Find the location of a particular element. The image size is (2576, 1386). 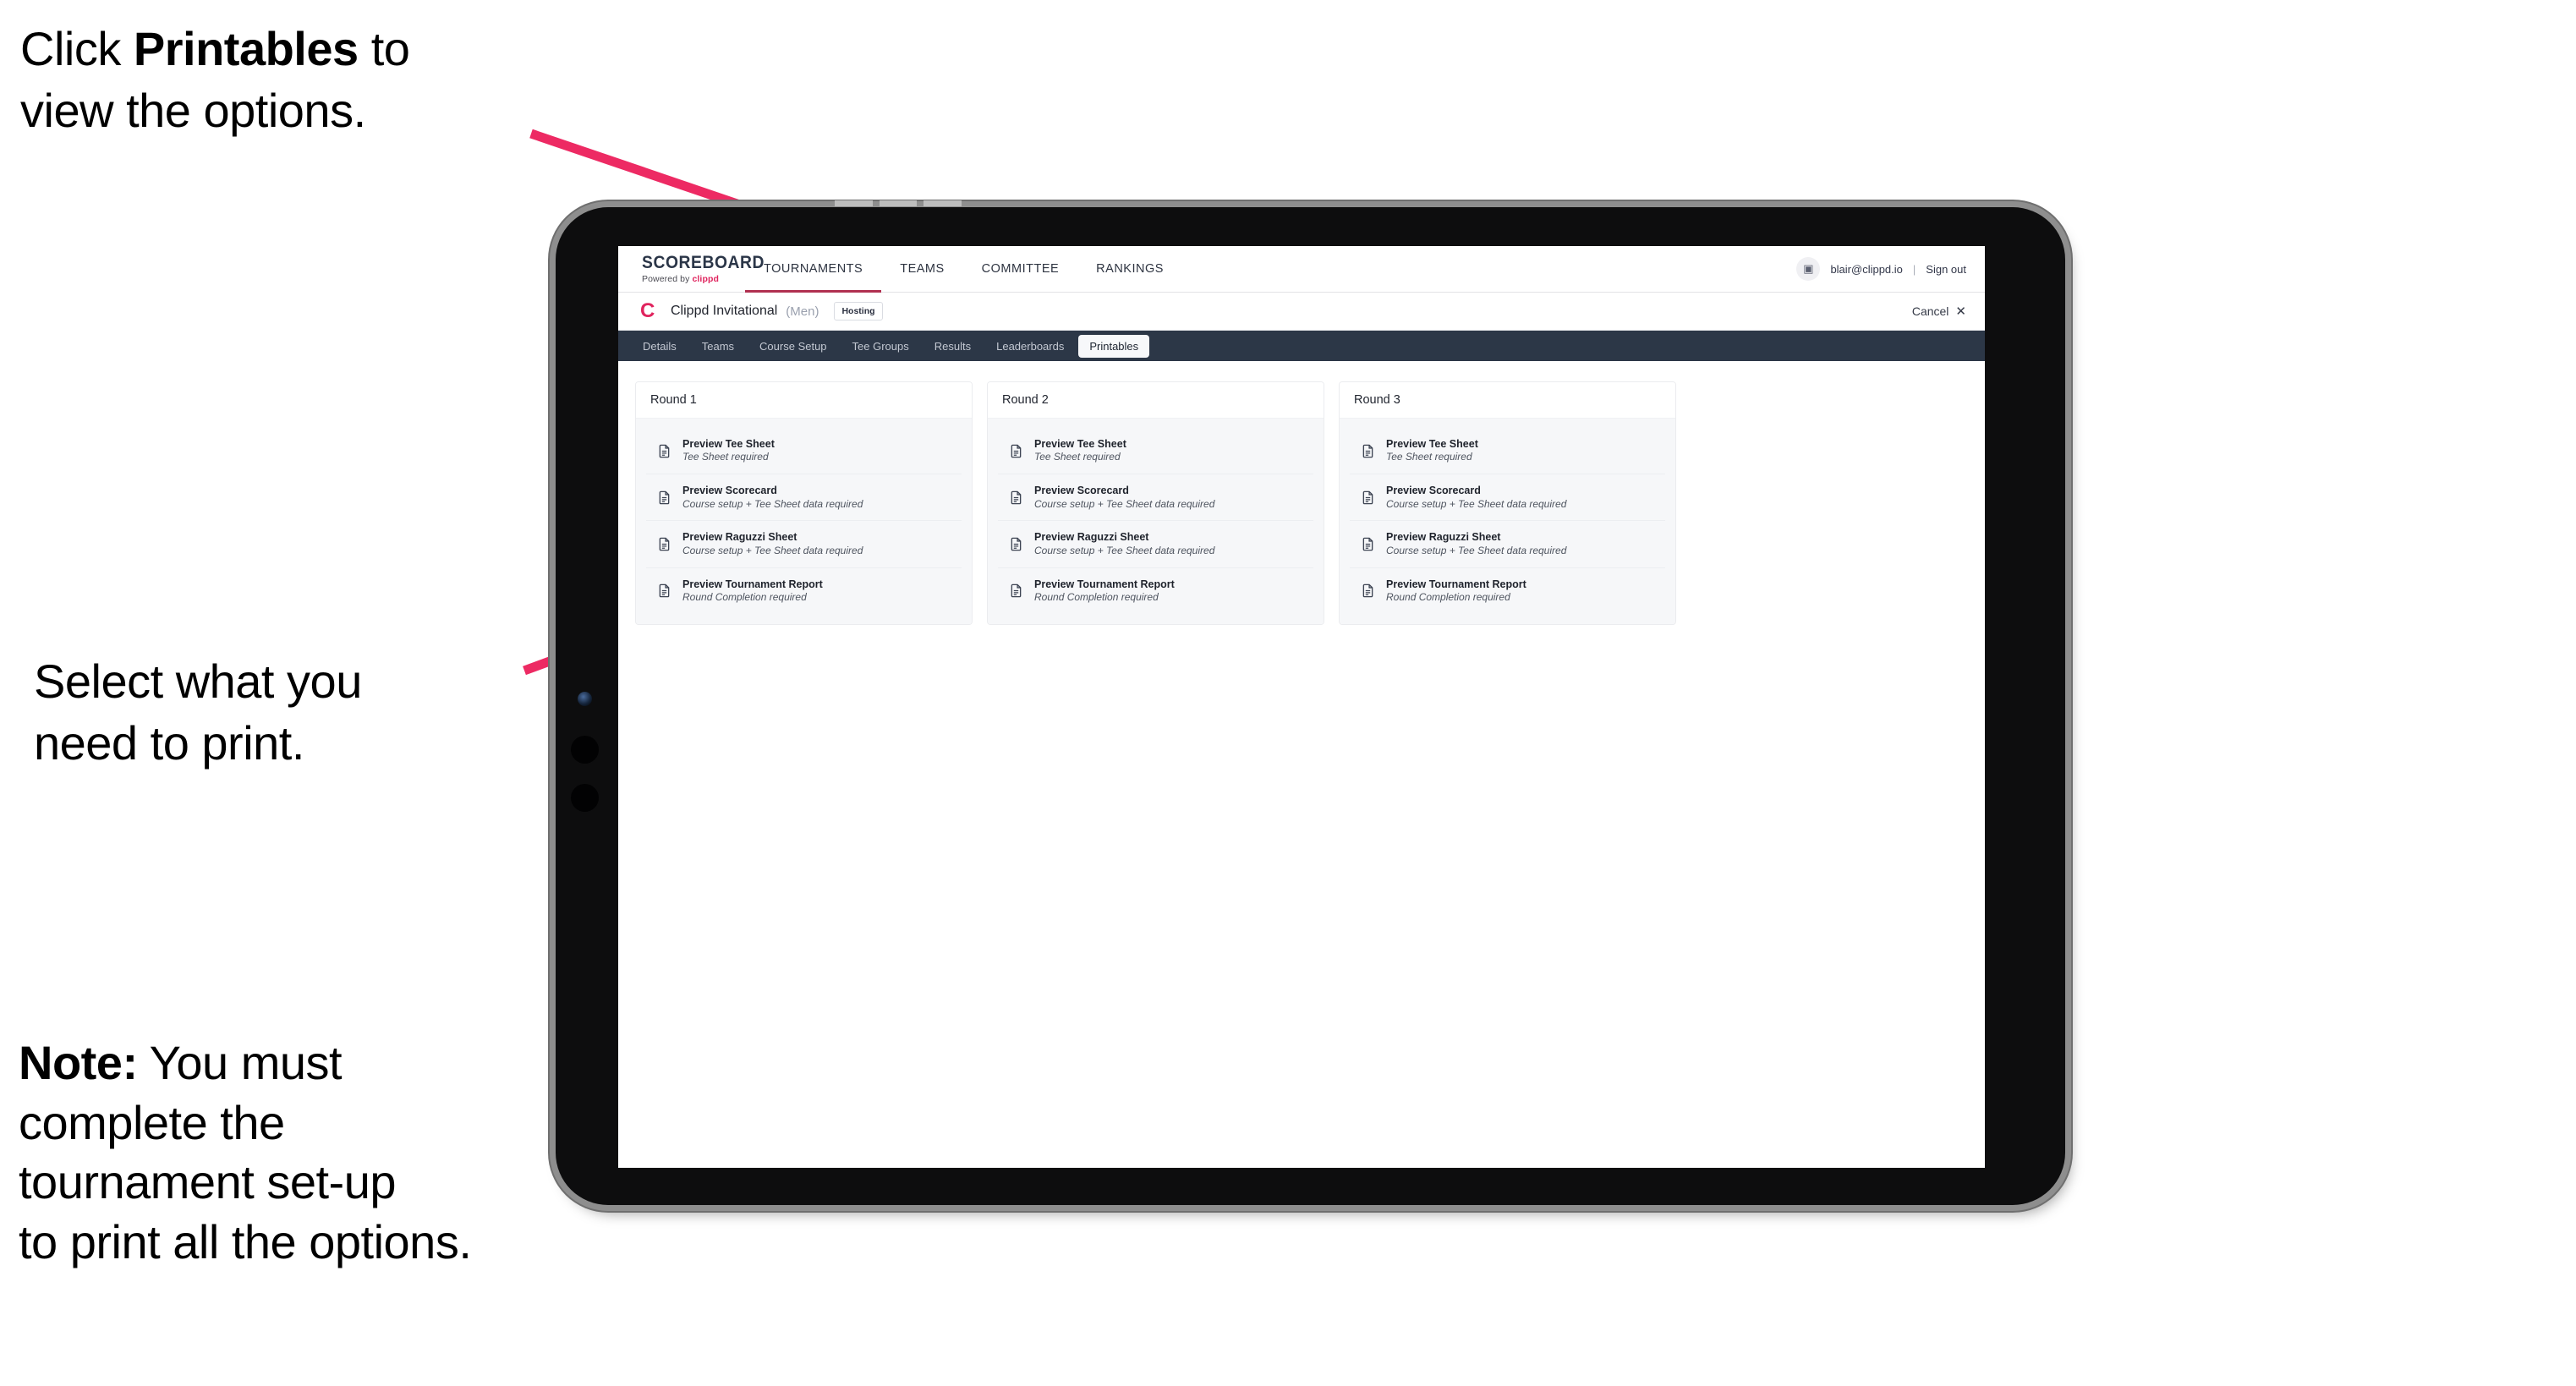

tab-results: Results is located at coordinates (953, 346).